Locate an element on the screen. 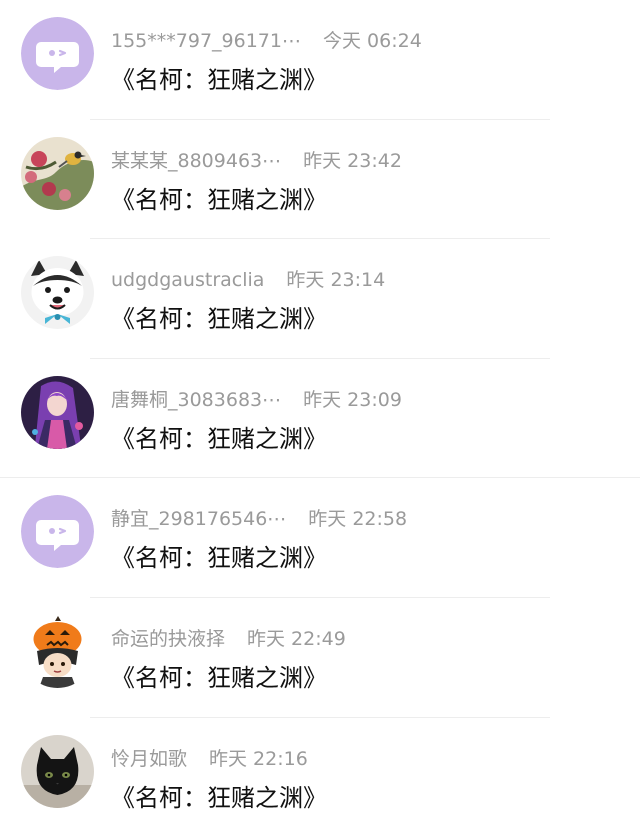  item-meta: 某某某_8809463⋯ 昨天 23:42 is located at coordinates (256, 159).